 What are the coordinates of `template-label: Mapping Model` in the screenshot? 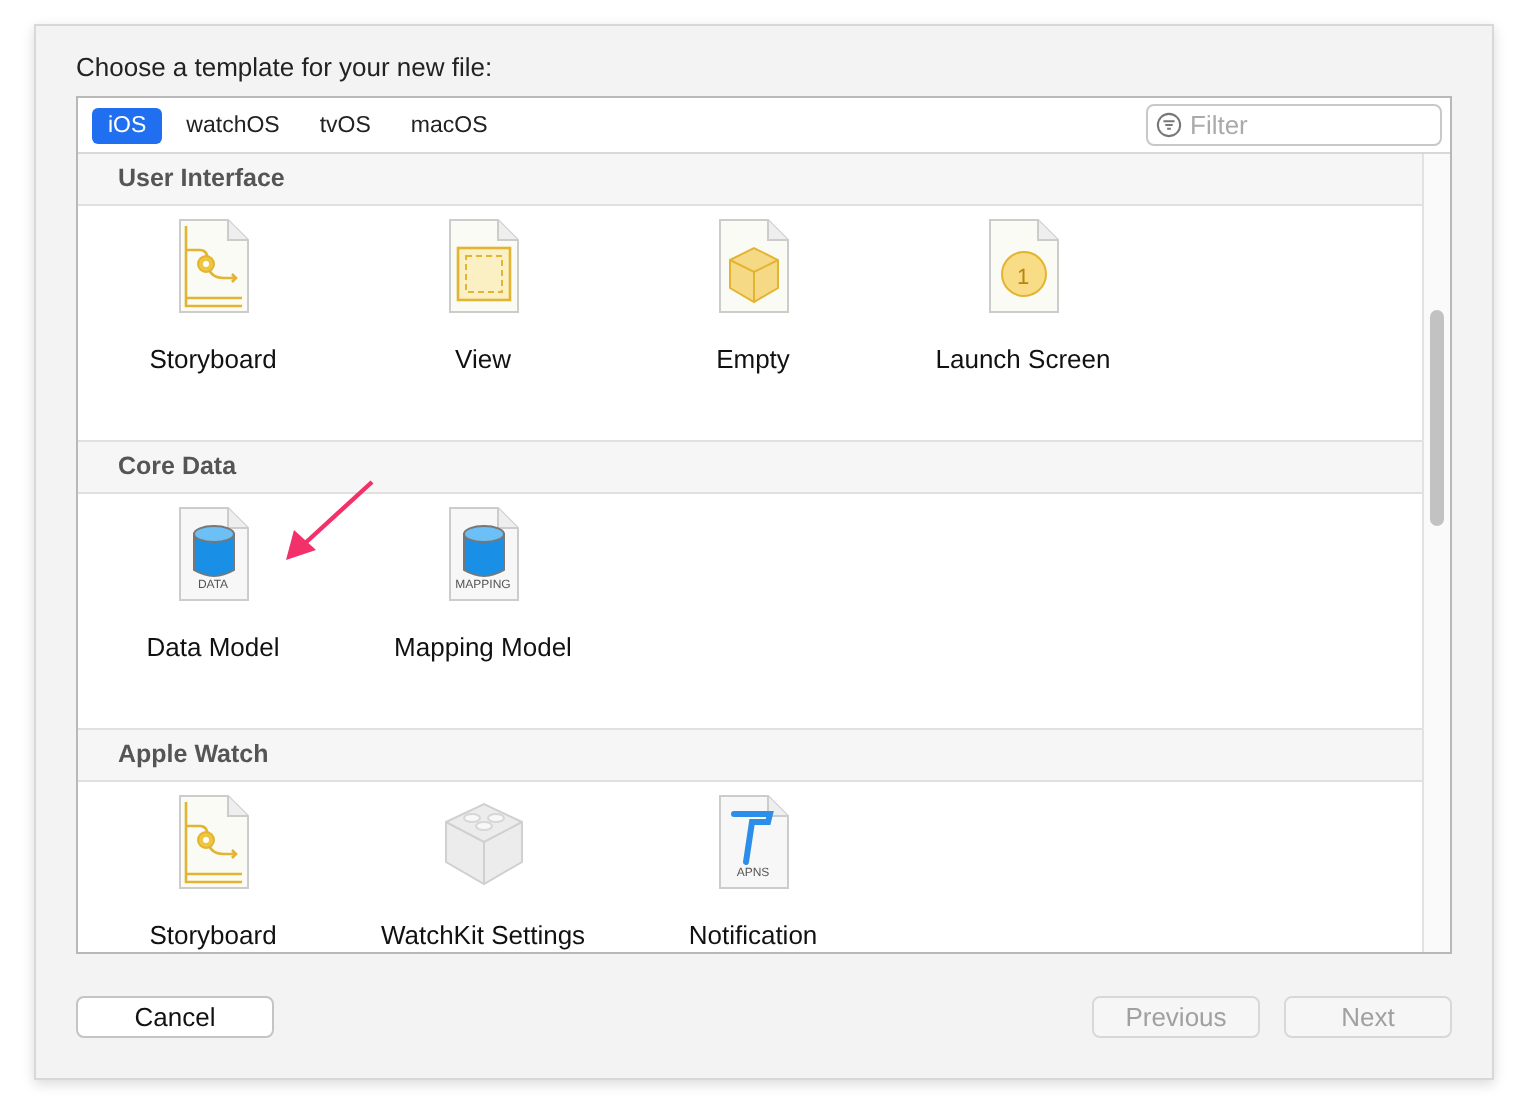 It's located at (483, 647).